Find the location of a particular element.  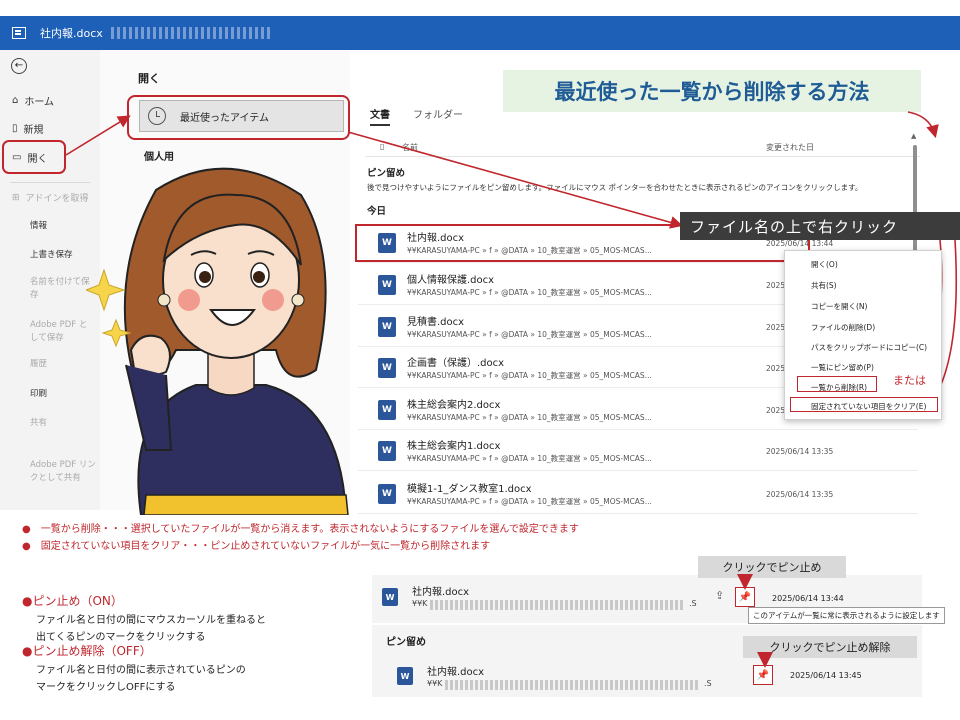

pin-on-text-line2: 出てくるピンのマークをクリックする is located at coordinates (121, 637).